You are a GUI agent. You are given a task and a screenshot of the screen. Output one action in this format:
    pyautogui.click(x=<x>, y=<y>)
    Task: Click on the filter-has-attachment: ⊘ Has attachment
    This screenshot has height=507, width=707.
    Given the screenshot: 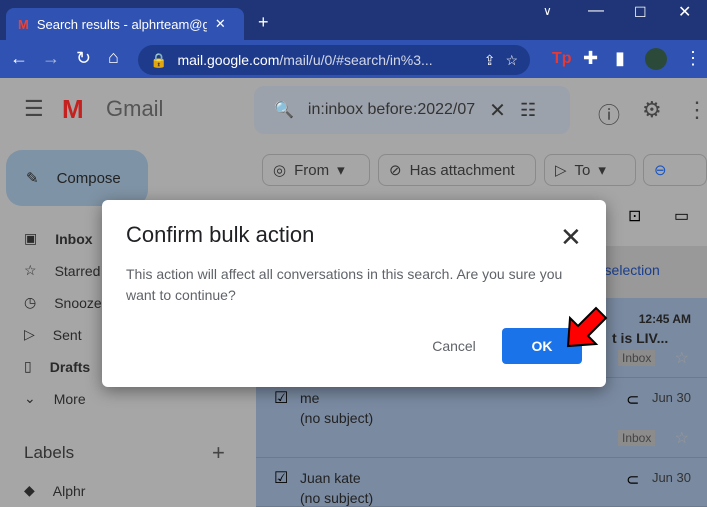 What is the action you would take?
    pyautogui.click(x=457, y=170)
    